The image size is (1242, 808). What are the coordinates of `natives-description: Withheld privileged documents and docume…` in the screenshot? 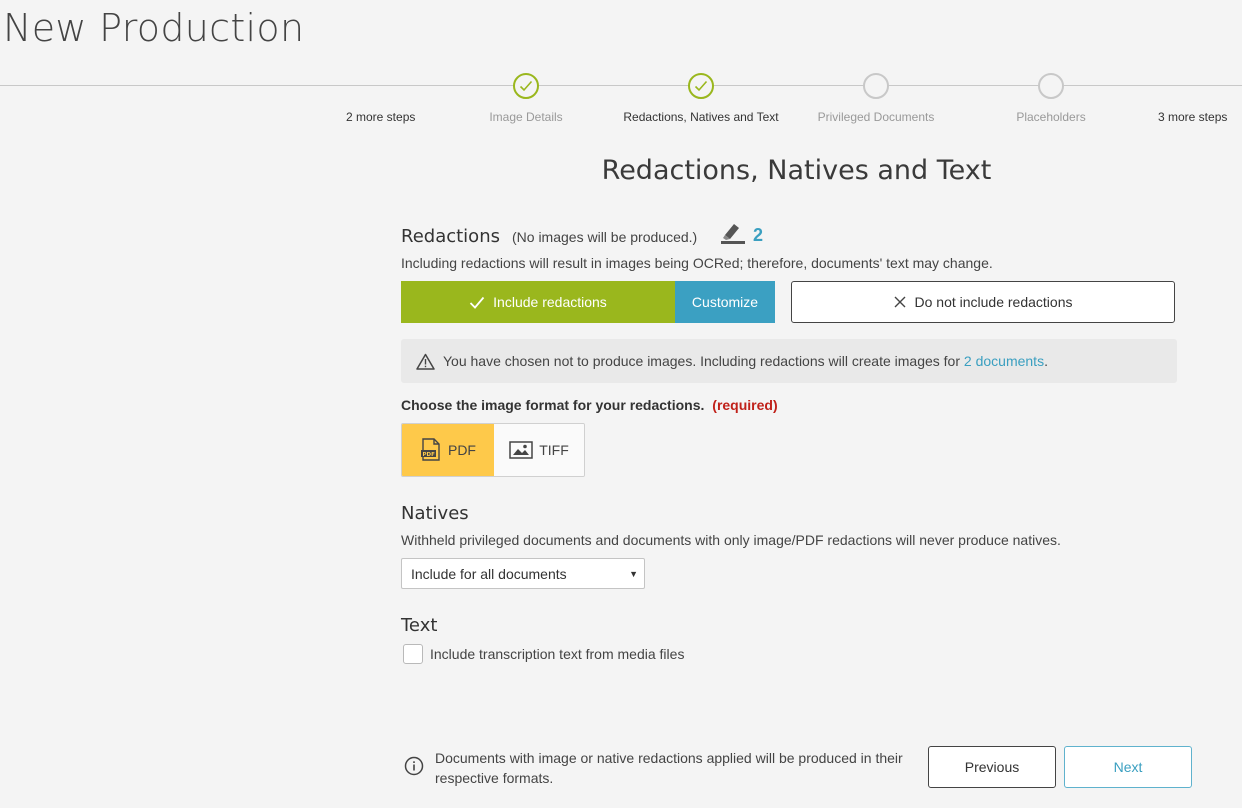 It's located at (731, 540).